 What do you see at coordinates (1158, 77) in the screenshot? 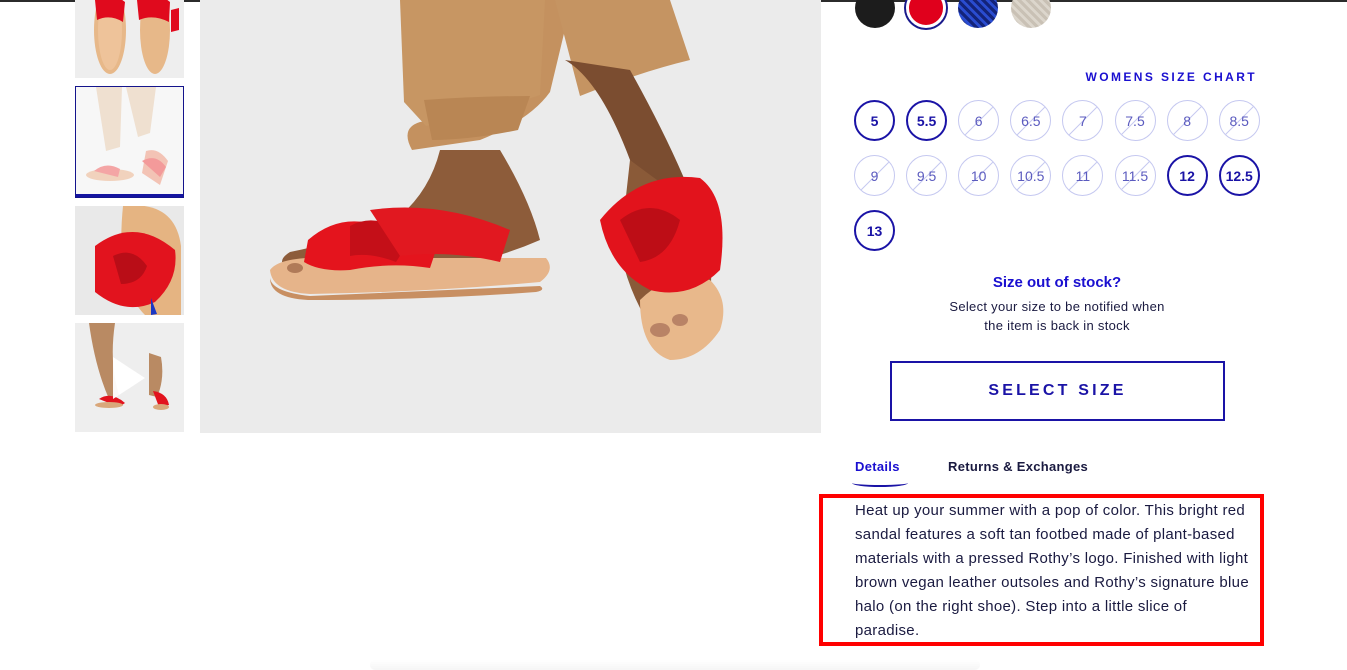
I see `size-chart-link: WOMENS SIZE CHART` at bounding box center [1158, 77].